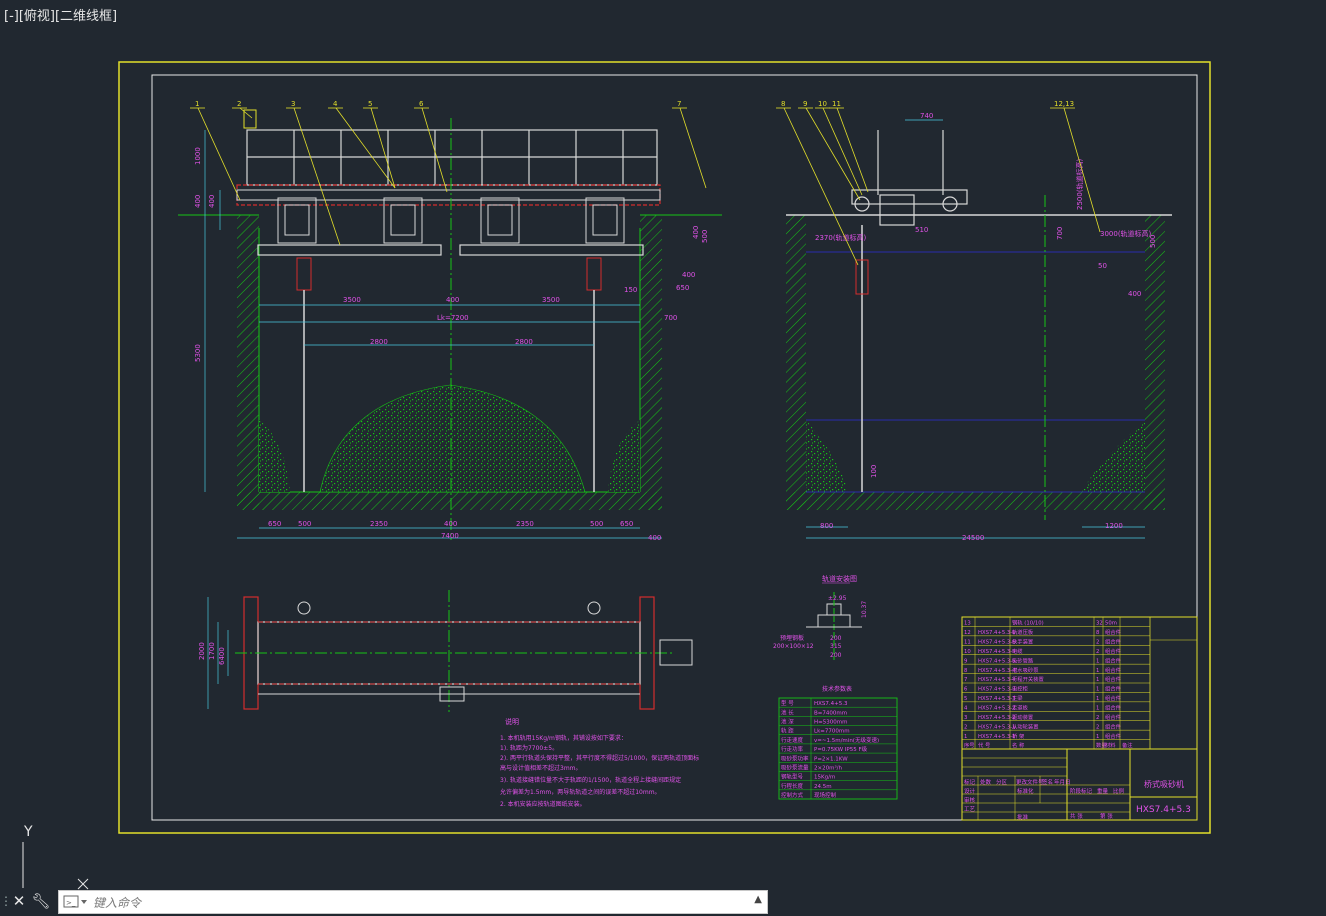  What do you see at coordinates (1134, 294) in the screenshot?
I see `side-dim-400: 400` at bounding box center [1134, 294].